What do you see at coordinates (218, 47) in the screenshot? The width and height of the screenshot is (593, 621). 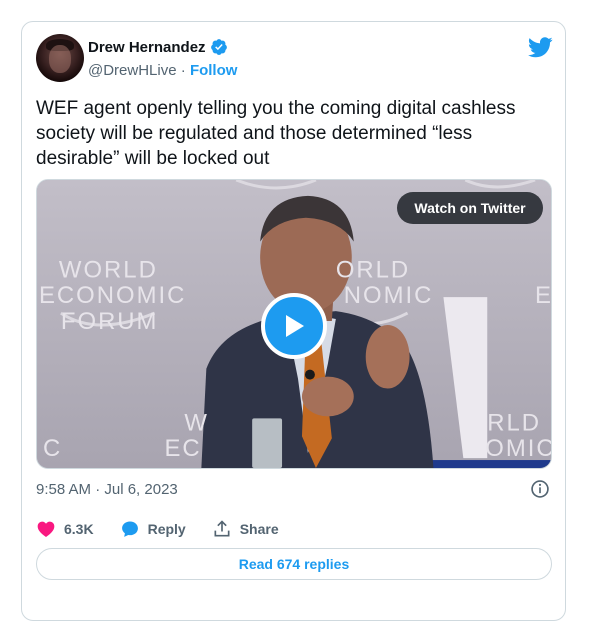 I see `verified-badge-icon` at bounding box center [218, 47].